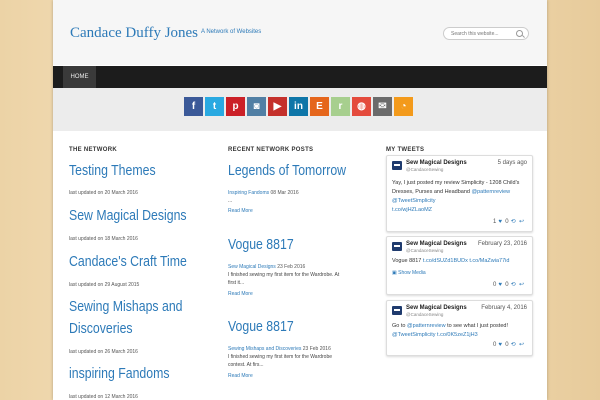  I want to click on search-box, so click(486, 33).